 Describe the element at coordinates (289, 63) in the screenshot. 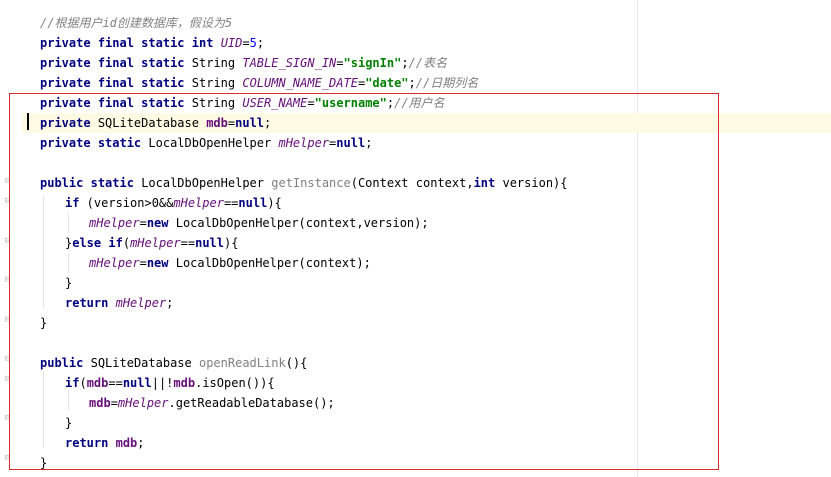

I see `field-table-sign-in: TABLE_SIGN_IN` at that location.